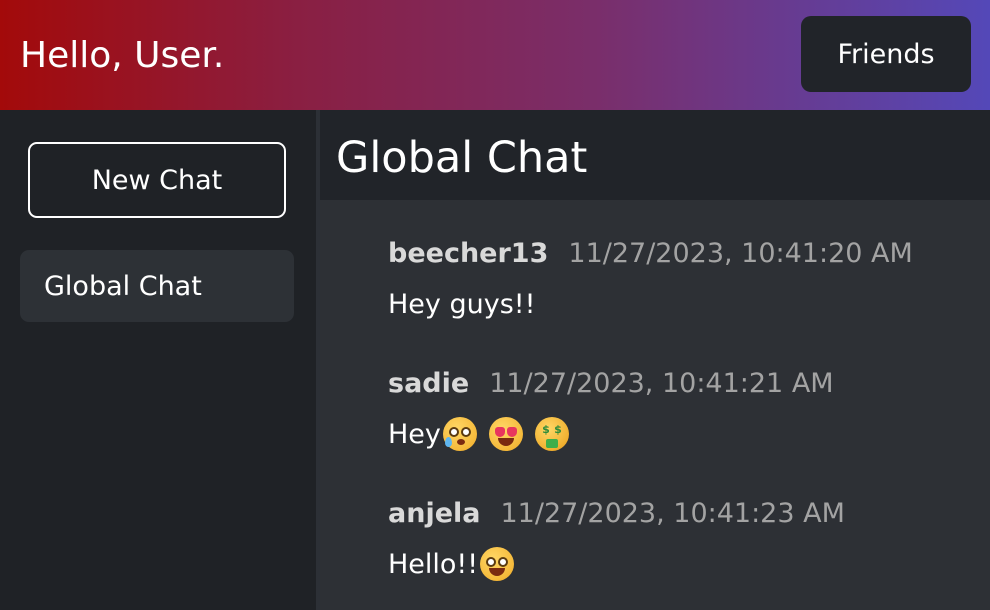  Describe the element at coordinates (433, 564) in the screenshot. I see `message-body-text: Hello!!` at that location.